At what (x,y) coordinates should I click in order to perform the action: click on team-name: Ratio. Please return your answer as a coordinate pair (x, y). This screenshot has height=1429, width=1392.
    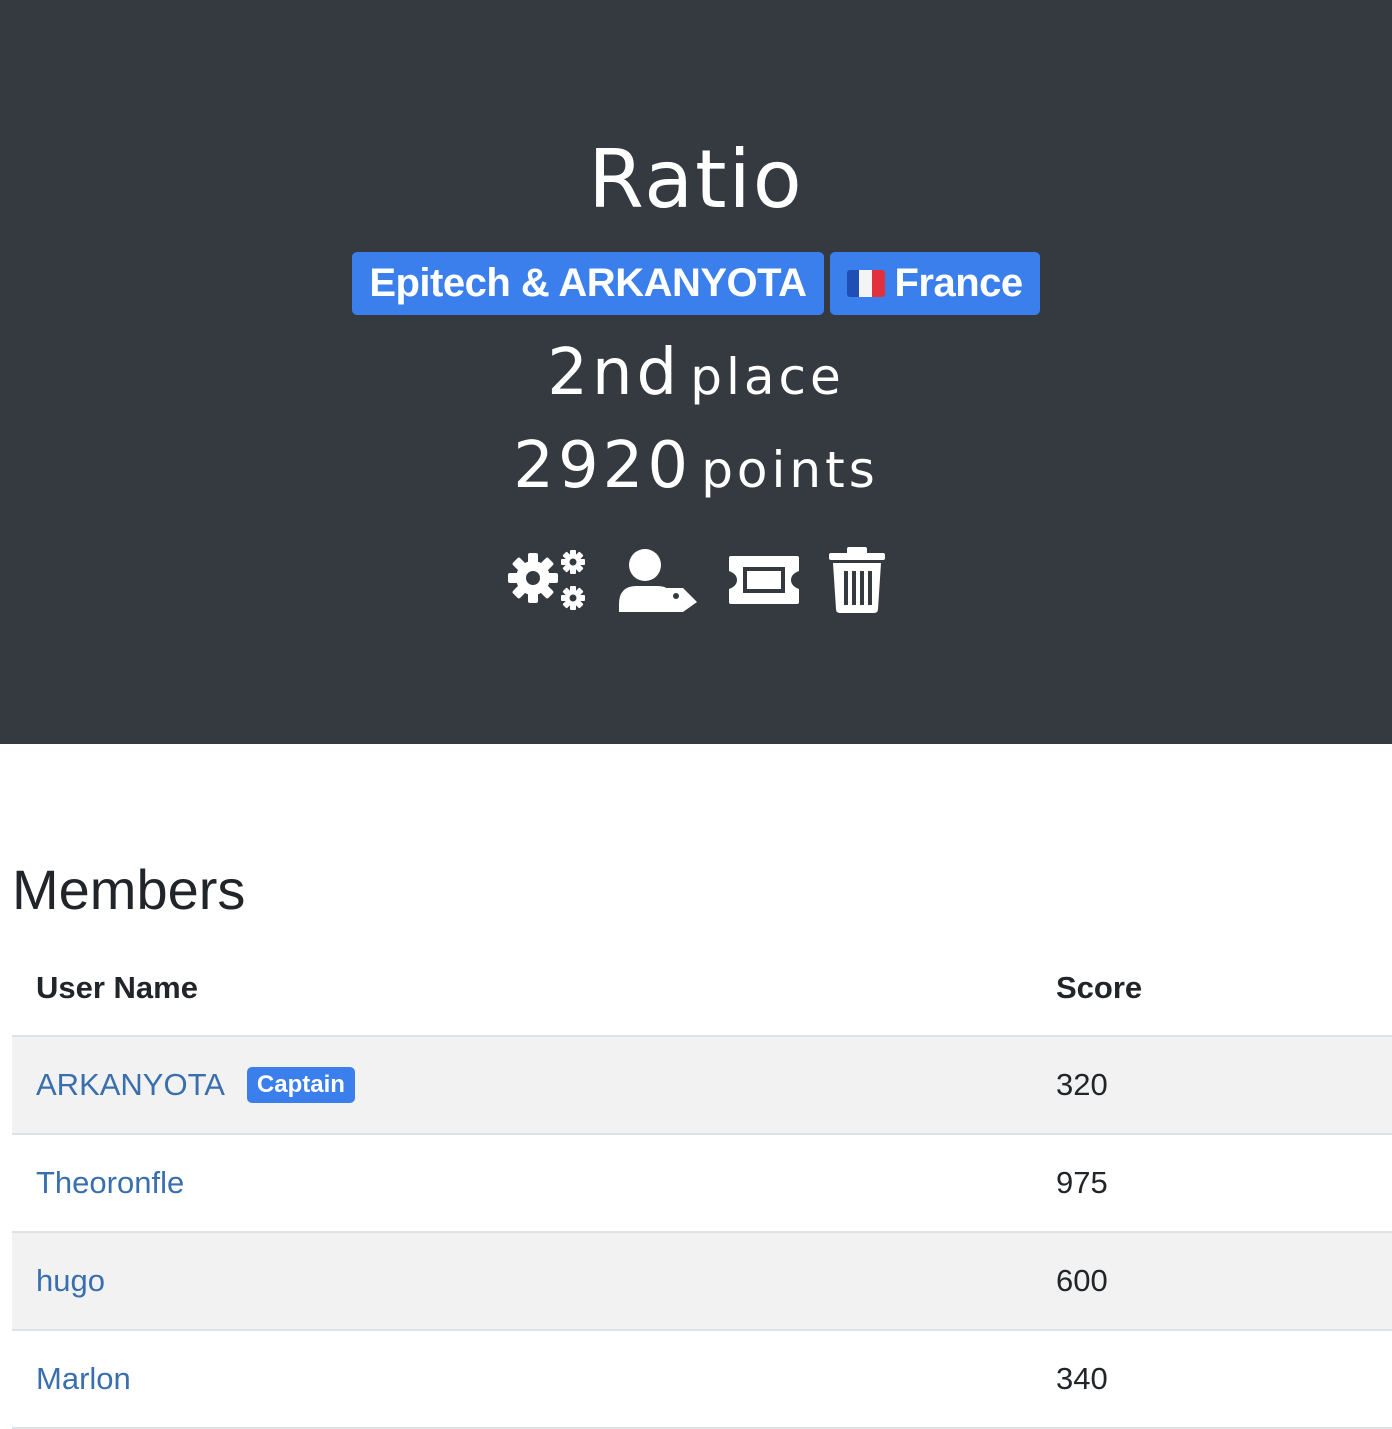
    Looking at the image, I should click on (696, 179).